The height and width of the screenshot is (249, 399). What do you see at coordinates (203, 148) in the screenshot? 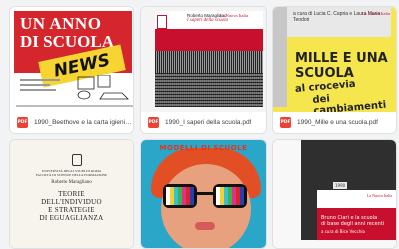
I see `cover-title: MODELLI DI SCUOLE` at bounding box center [203, 148].